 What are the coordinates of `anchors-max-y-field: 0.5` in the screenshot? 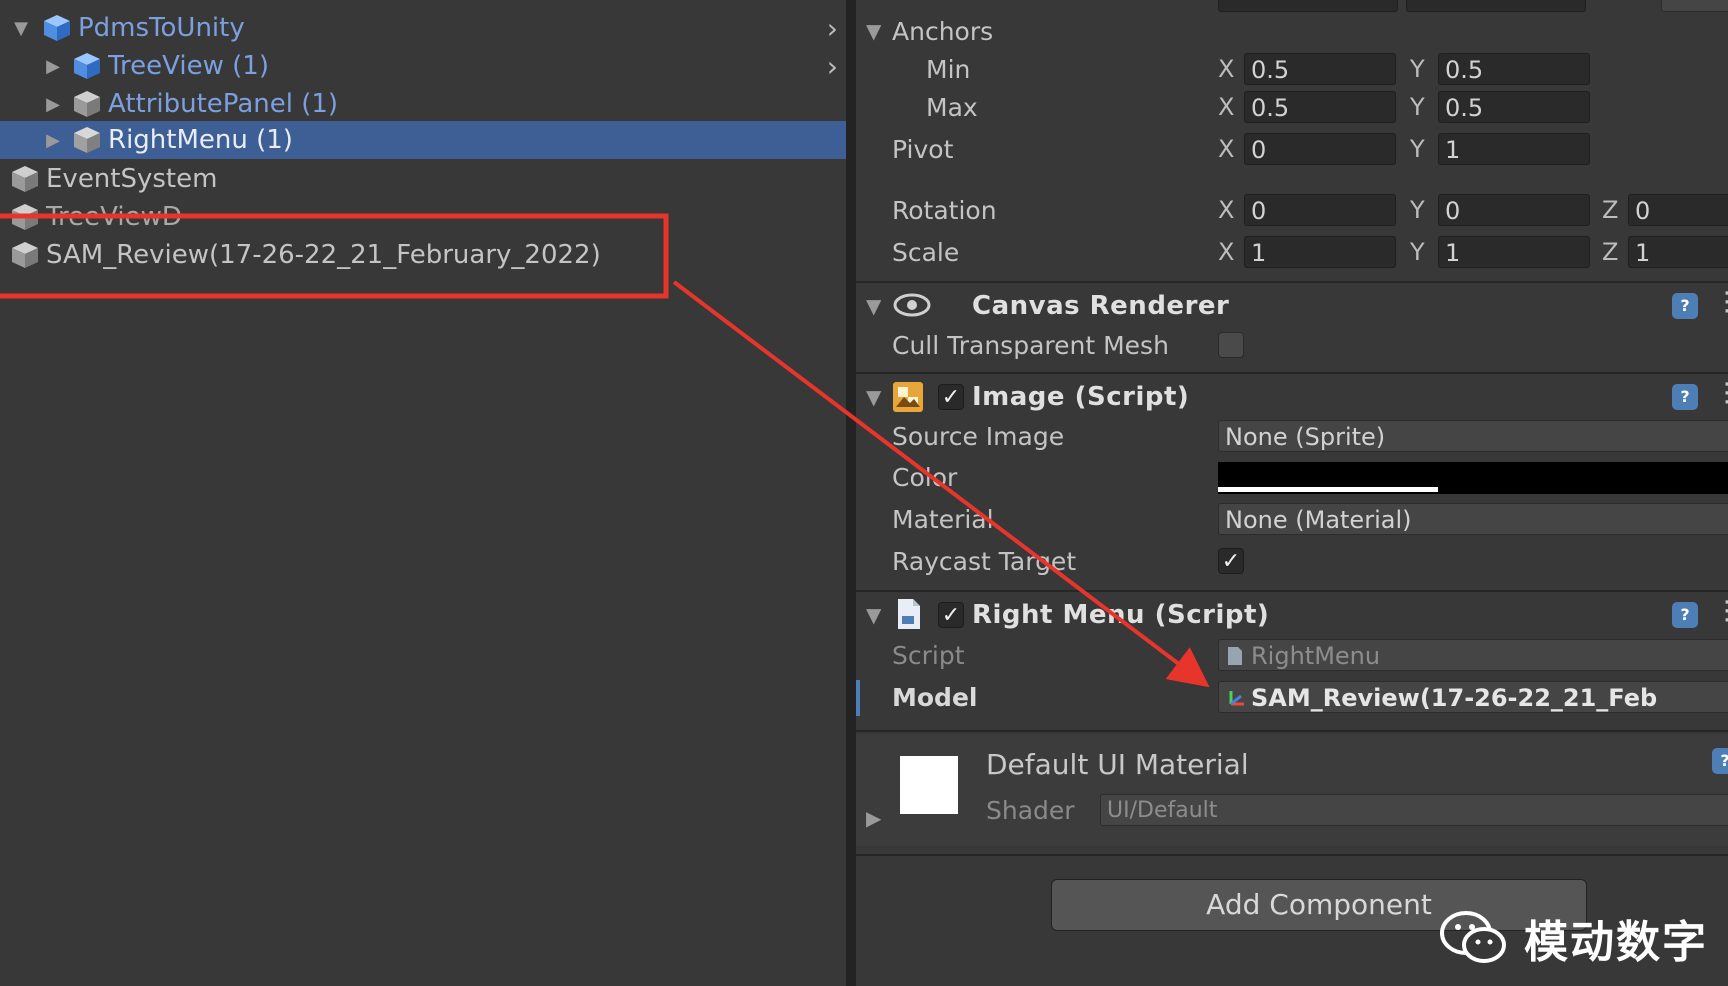 It's located at (1514, 107).